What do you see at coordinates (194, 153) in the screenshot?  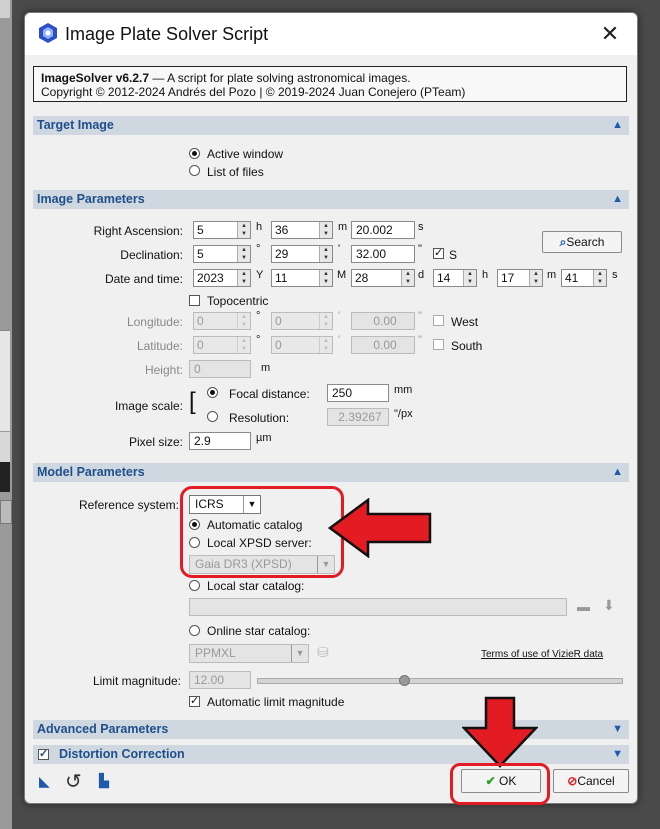 I see `active-window-radio` at bounding box center [194, 153].